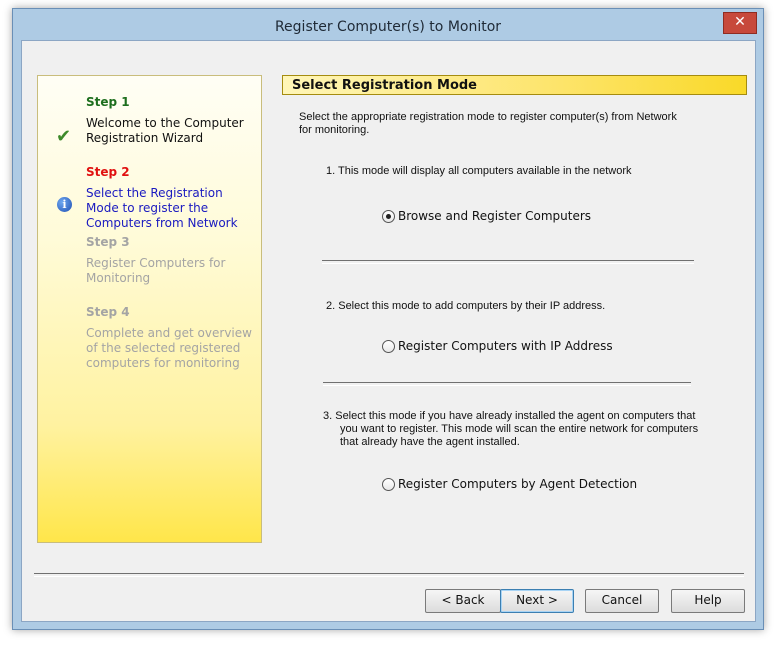  I want to click on step-3-description: Register Computers for Monitoring, so click(156, 270).